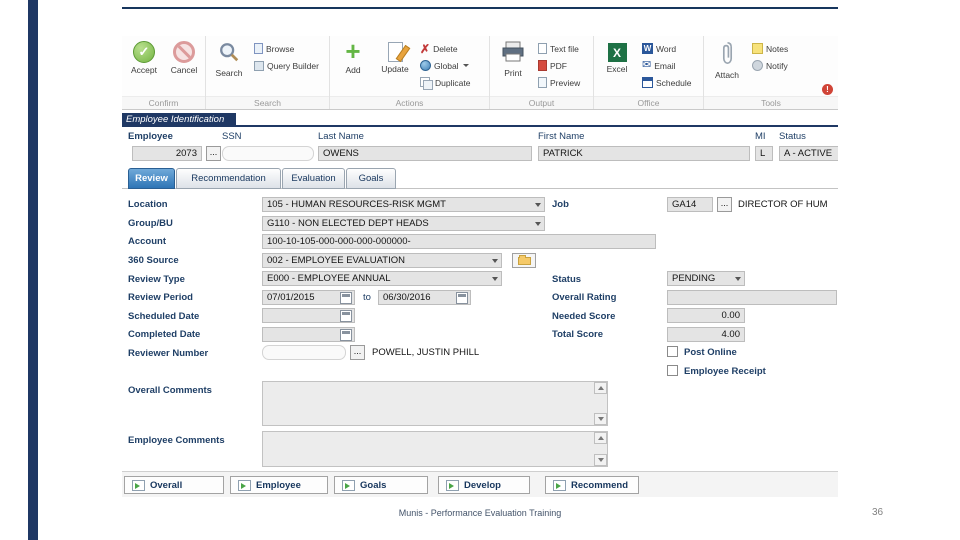 This screenshot has width=960, height=540. I want to click on add-label: Add, so click(353, 70).